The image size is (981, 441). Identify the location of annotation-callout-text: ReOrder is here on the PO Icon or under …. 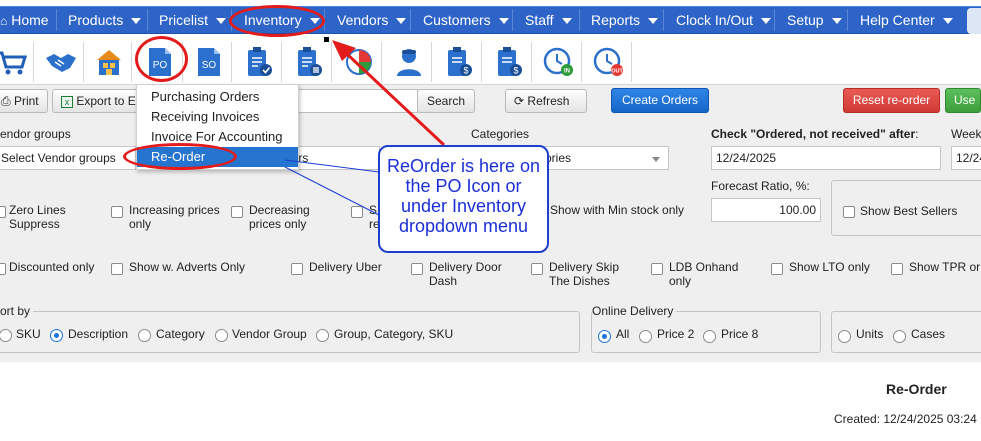
(463, 196).